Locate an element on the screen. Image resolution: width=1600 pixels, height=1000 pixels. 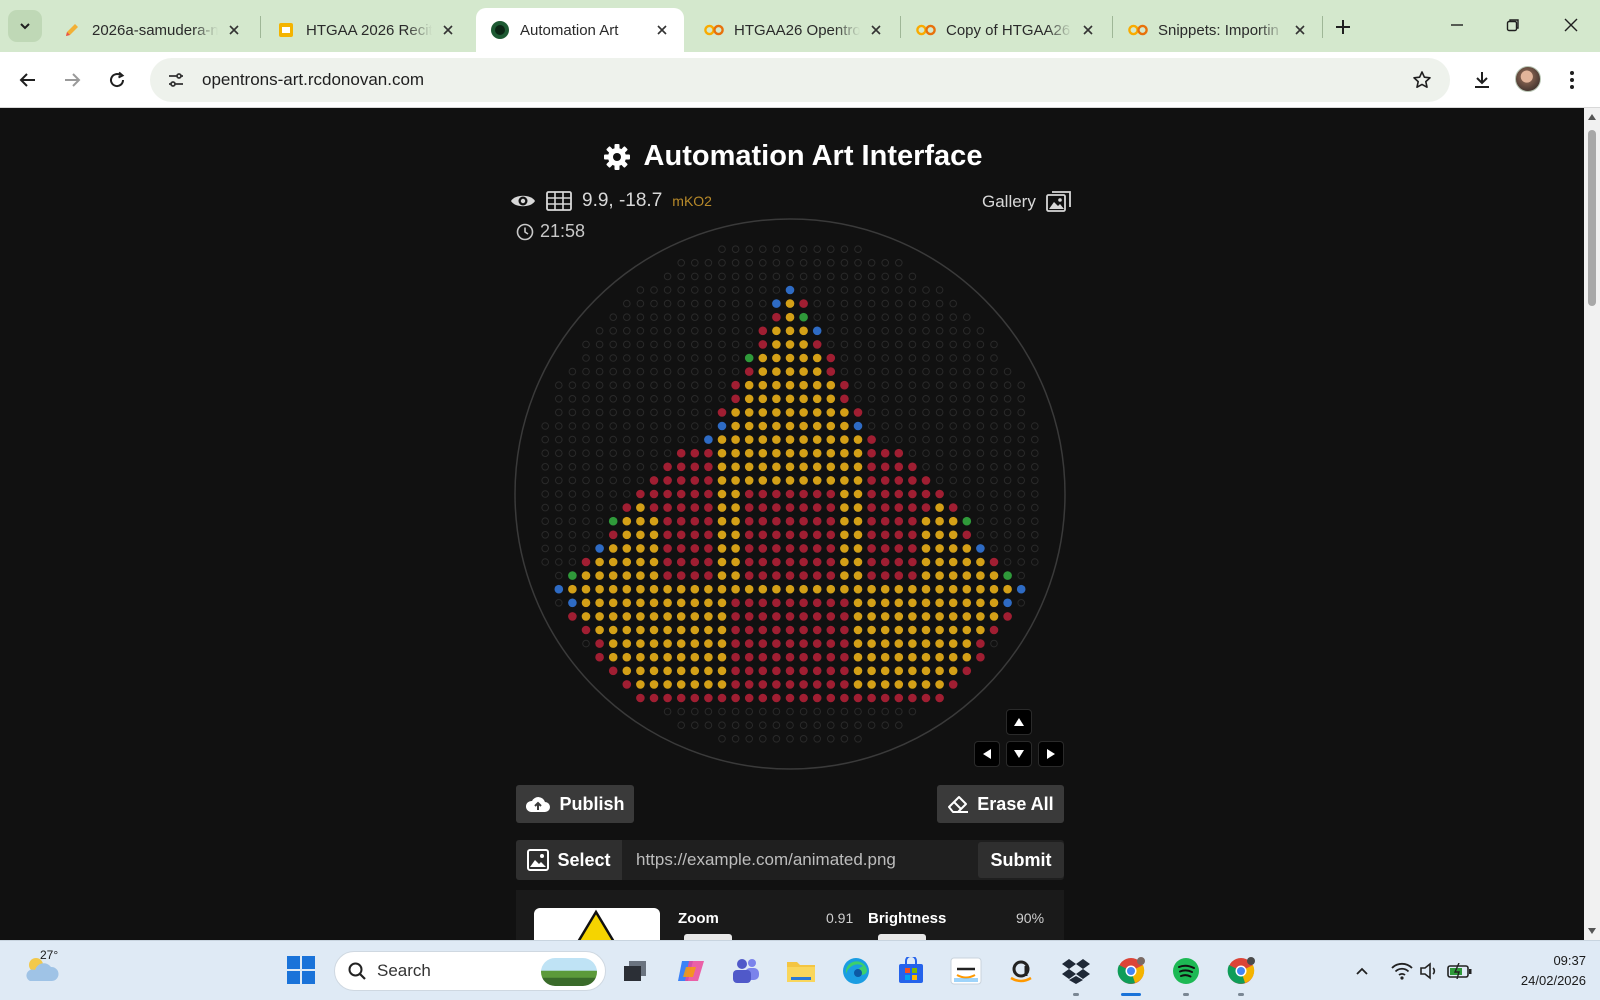
microsoft-store-icon is located at coordinates (911, 971).